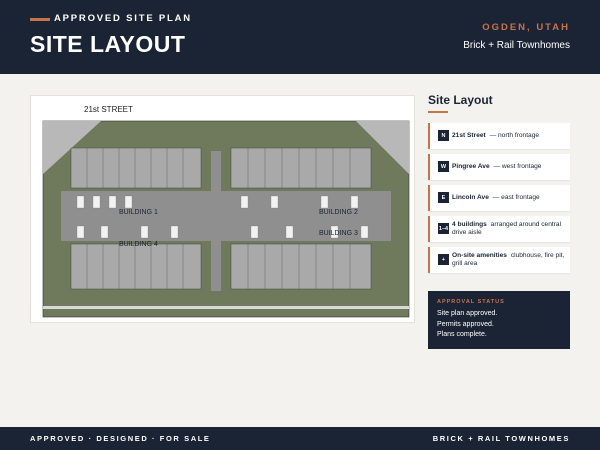  Describe the element at coordinates (471, 166) in the screenshot. I see `feature-bold: Pingree Ave` at that location.